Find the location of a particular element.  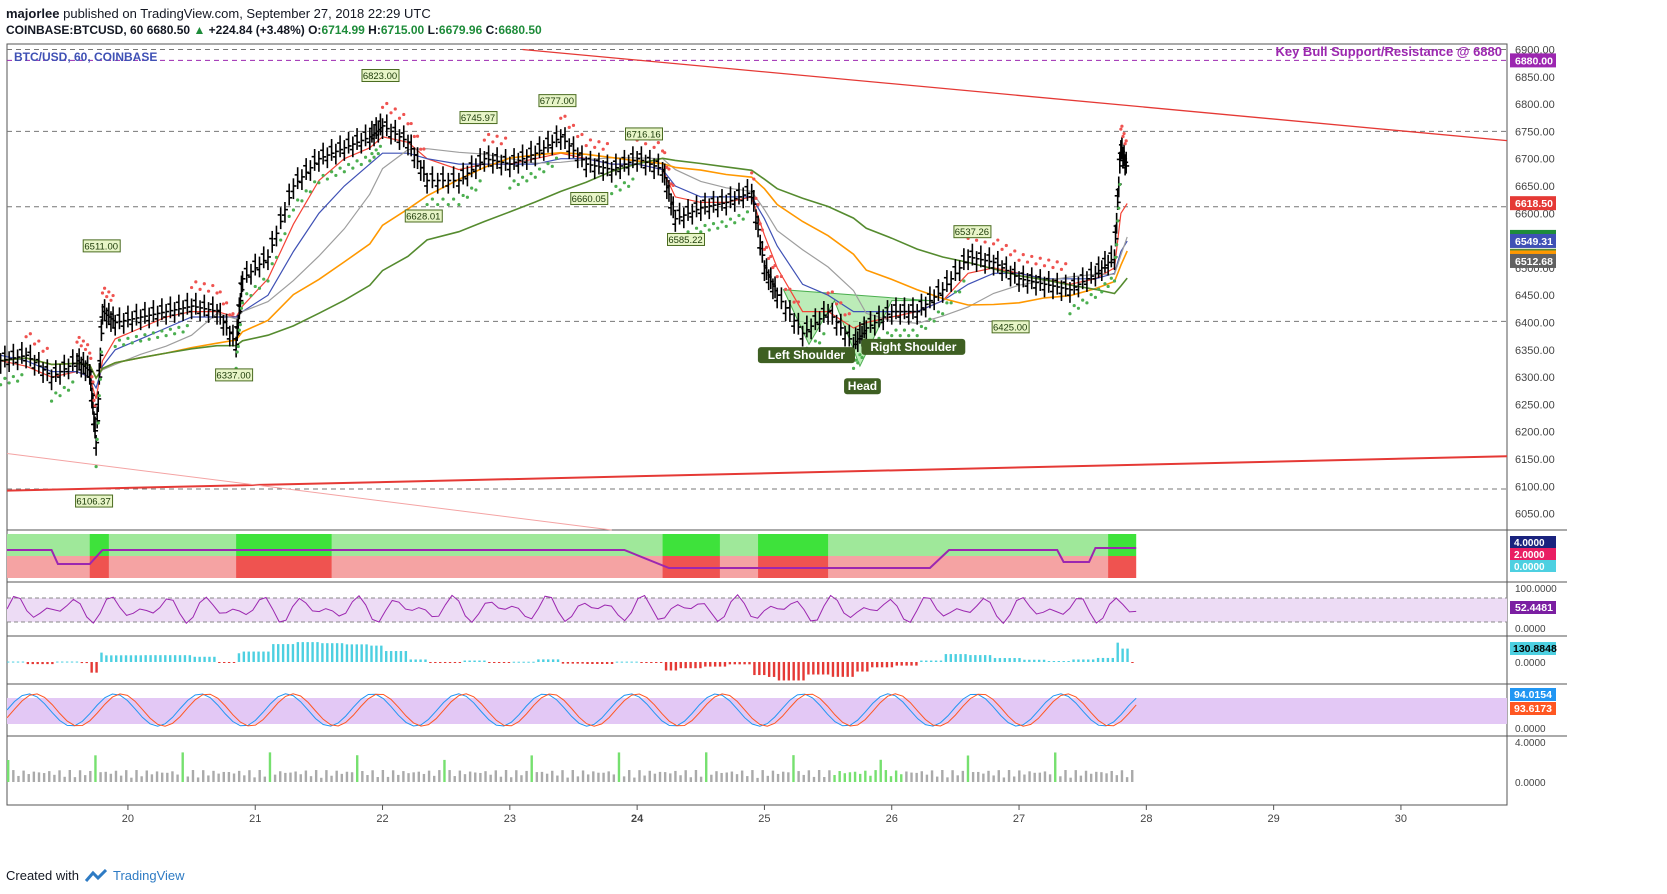

price-tick: 6850.00 is located at coordinates (1535, 78).